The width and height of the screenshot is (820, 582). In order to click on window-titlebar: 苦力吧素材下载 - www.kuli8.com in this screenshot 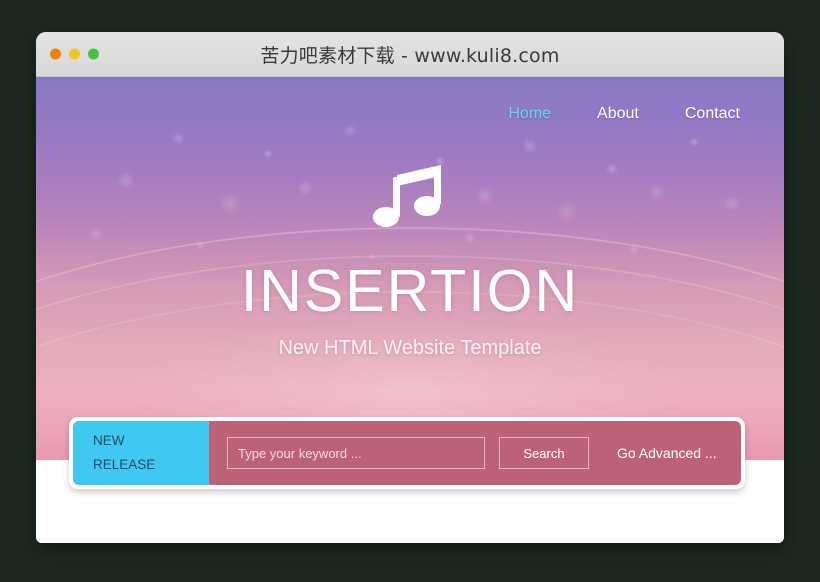, I will do `click(410, 54)`.